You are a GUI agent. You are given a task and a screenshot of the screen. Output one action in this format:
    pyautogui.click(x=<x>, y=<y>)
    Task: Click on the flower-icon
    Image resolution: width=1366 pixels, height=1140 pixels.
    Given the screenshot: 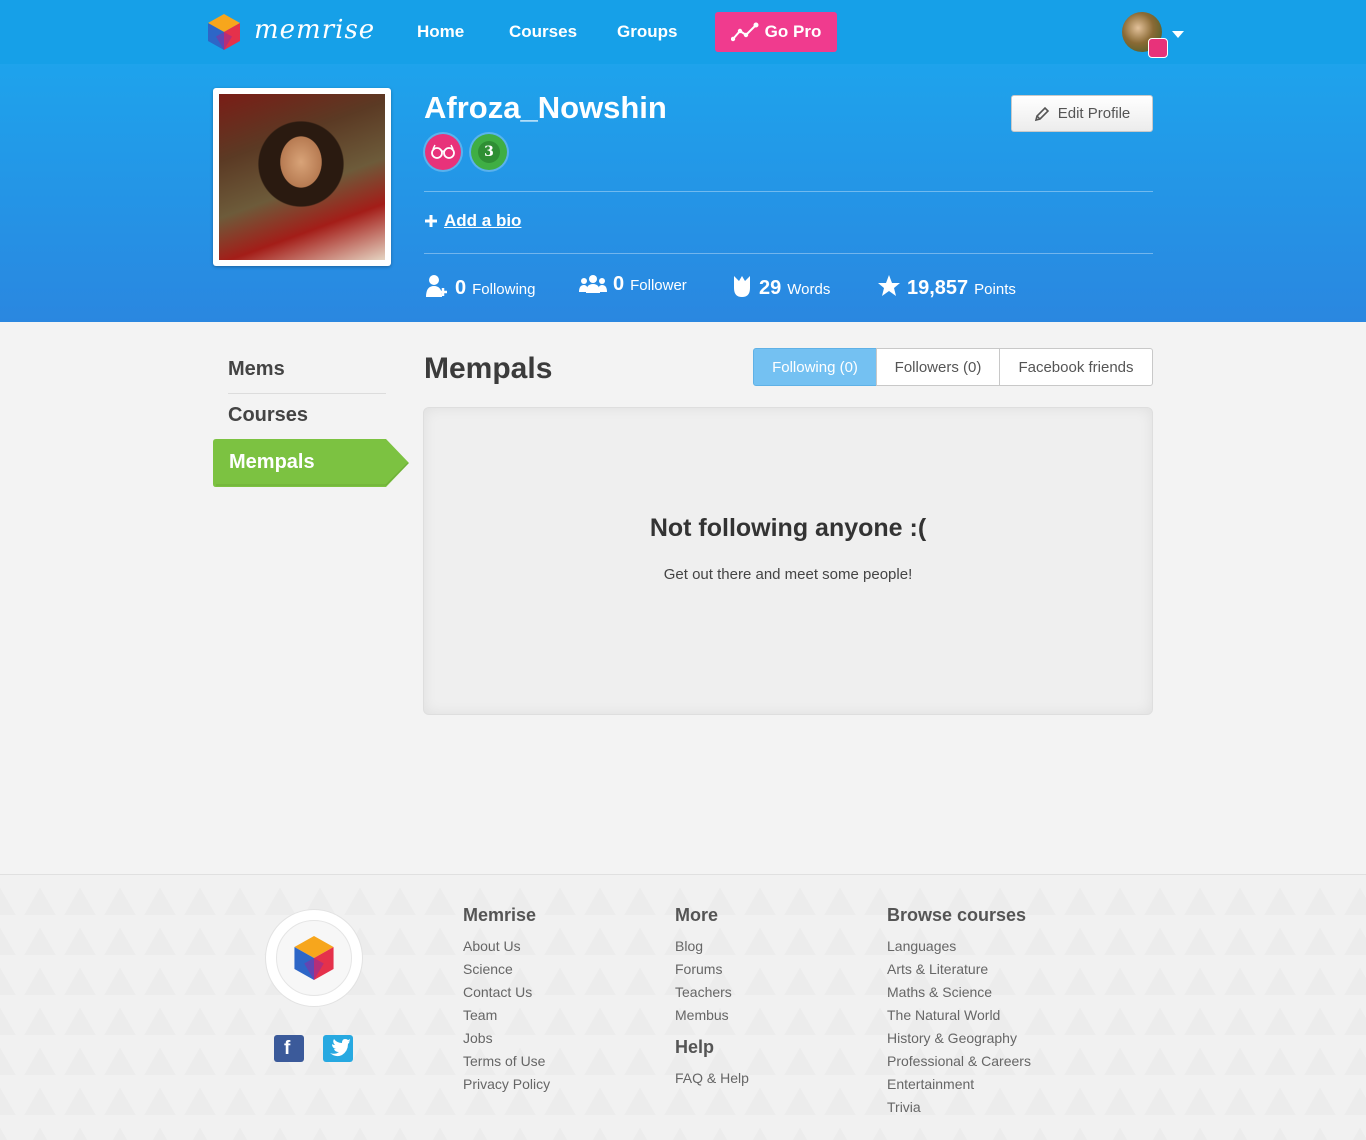 What is the action you would take?
    pyautogui.click(x=742, y=286)
    